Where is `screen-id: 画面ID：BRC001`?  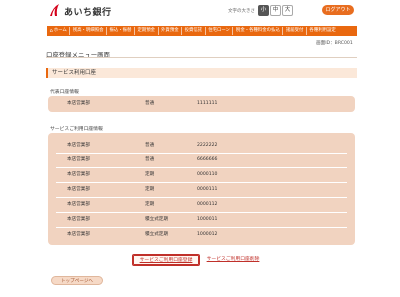 screen-id: 画面ID：BRC001 is located at coordinates (334, 43).